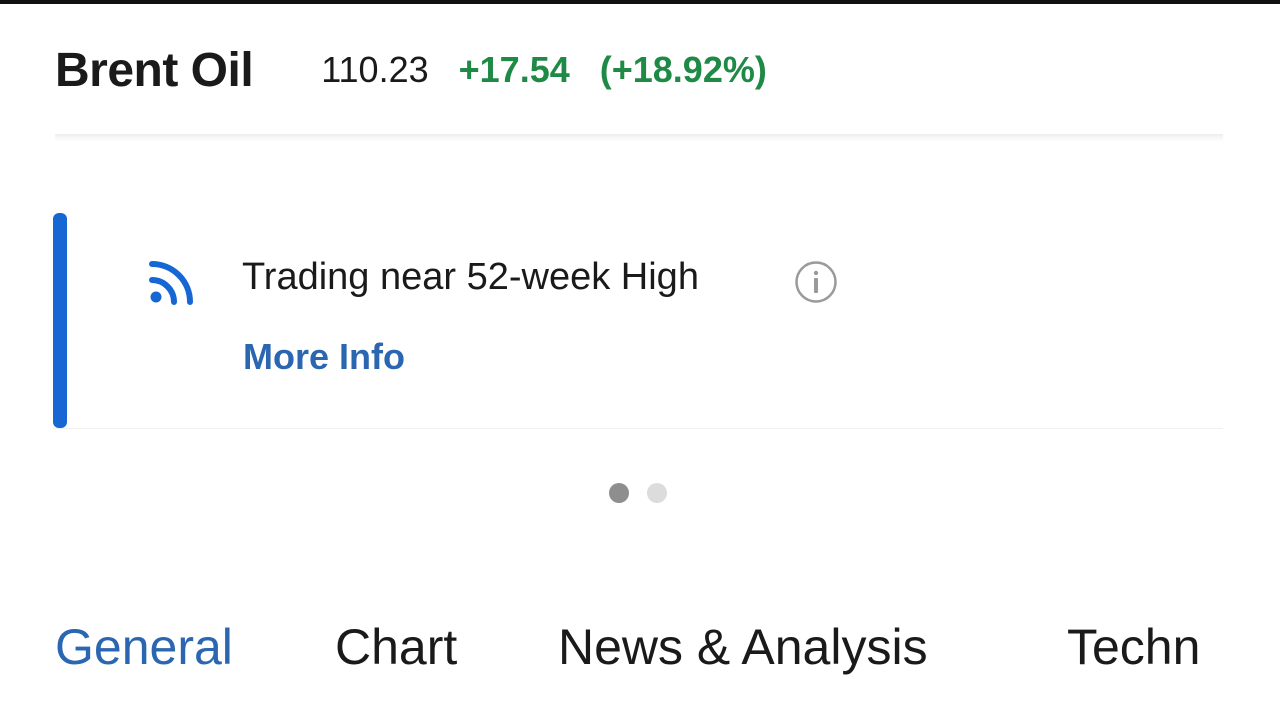 This screenshot has width=1280, height=720. I want to click on price-change: +17.54, so click(514, 69).